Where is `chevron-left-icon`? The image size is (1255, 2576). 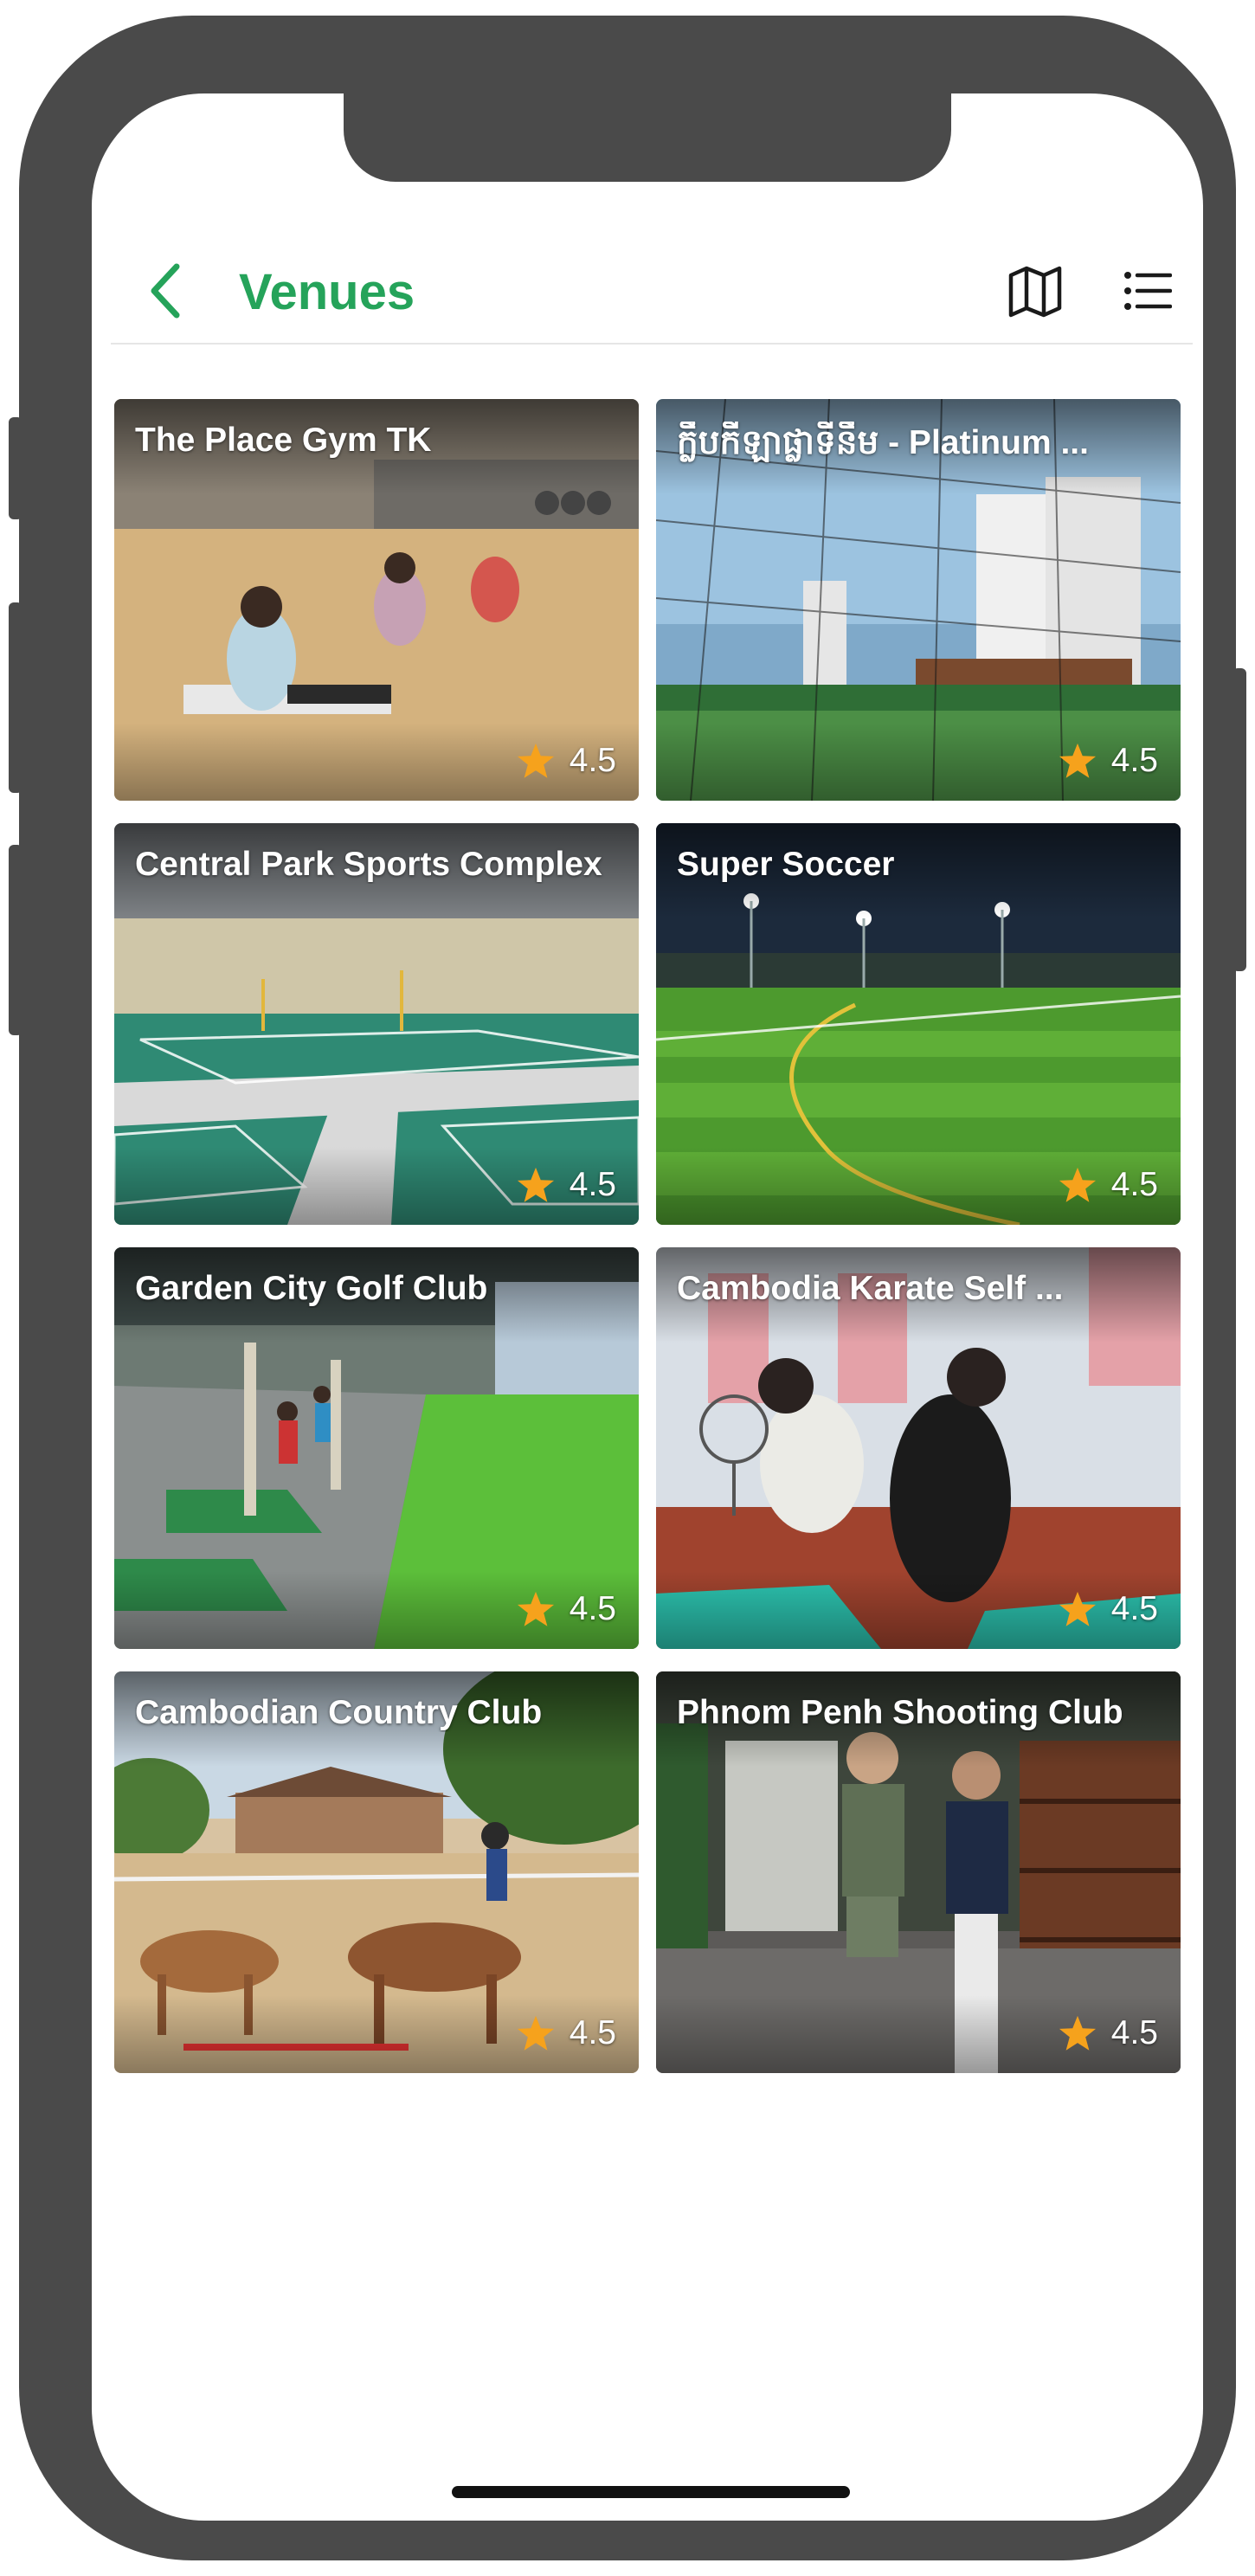
chevron-left-icon is located at coordinates (165, 291).